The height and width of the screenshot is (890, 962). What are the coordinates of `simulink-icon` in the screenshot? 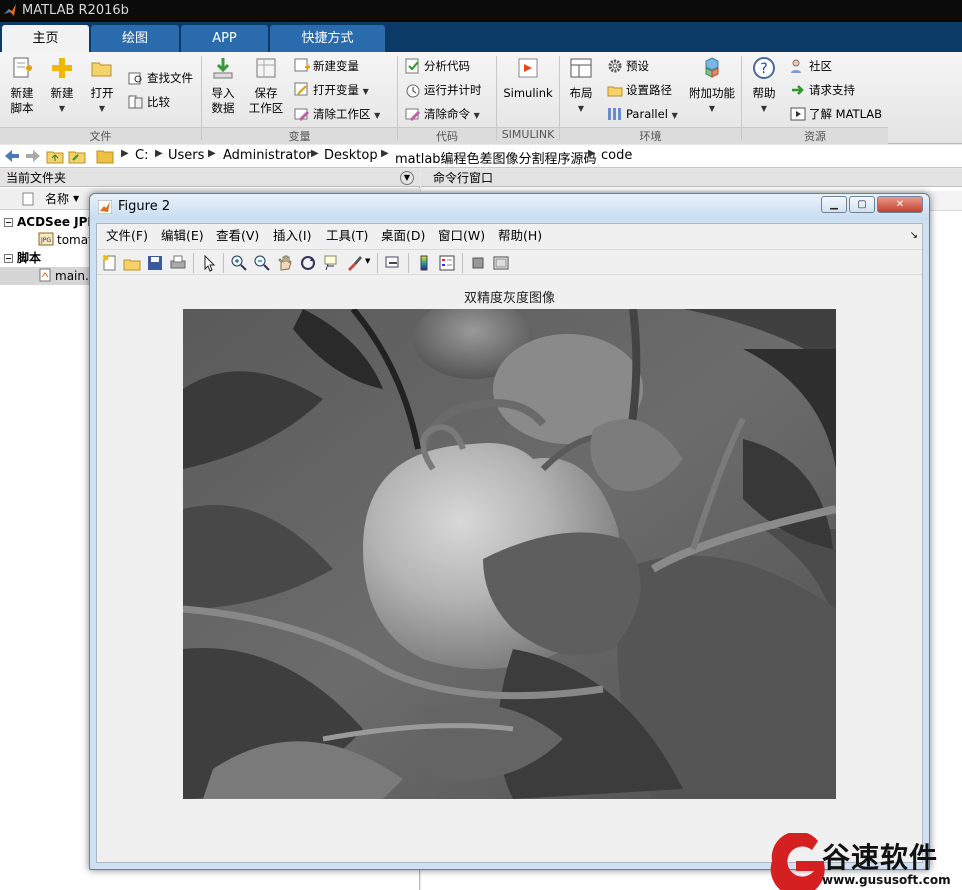 It's located at (528, 68).